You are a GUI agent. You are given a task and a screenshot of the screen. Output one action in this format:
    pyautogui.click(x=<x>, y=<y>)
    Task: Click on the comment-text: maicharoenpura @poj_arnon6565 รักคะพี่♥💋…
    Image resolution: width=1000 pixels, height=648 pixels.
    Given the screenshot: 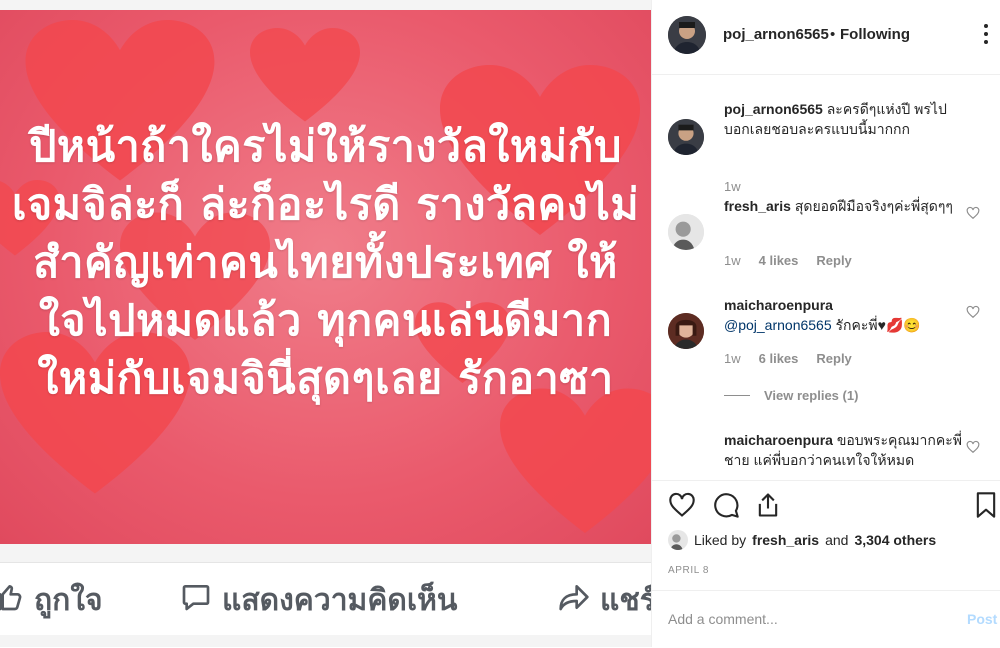 What is the action you would take?
    pyautogui.click(x=843, y=315)
    